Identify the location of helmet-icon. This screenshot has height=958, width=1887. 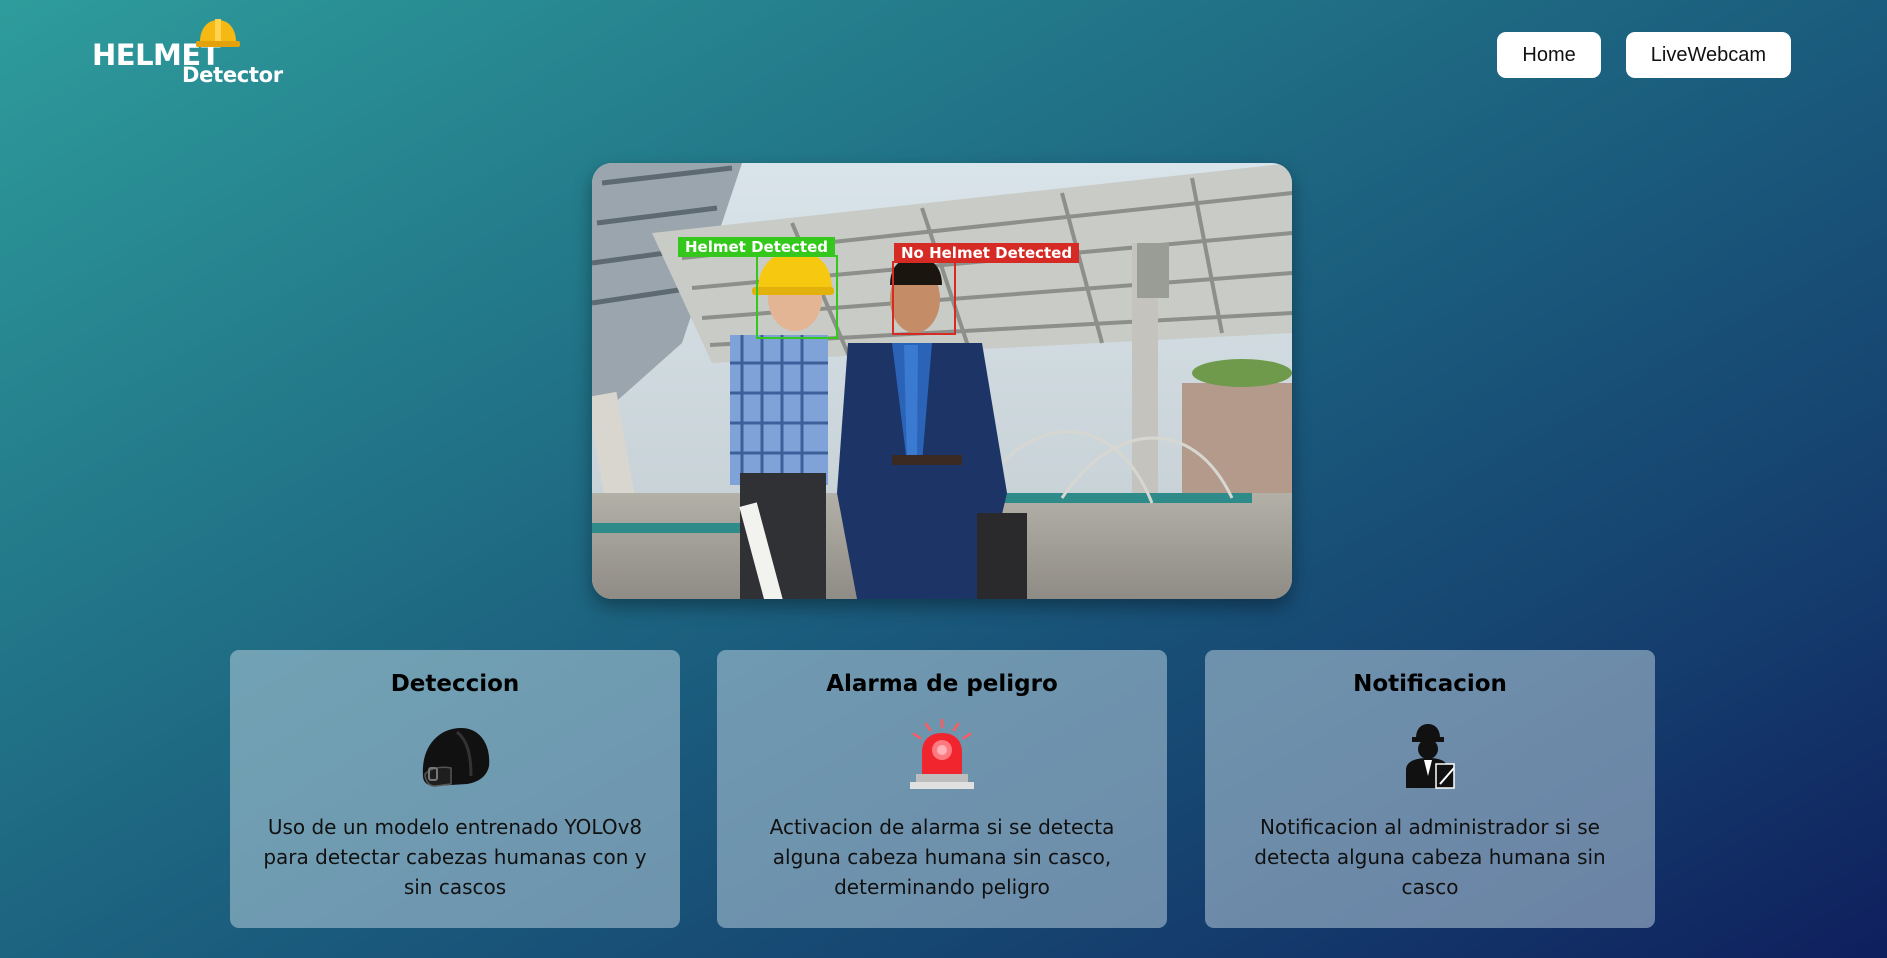
(456, 757).